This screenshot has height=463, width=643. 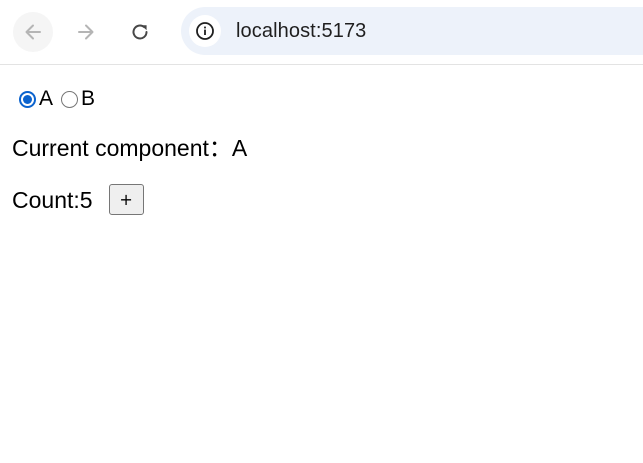 What do you see at coordinates (46, 199) in the screenshot?
I see `count-label: Count:` at bounding box center [46, 199].